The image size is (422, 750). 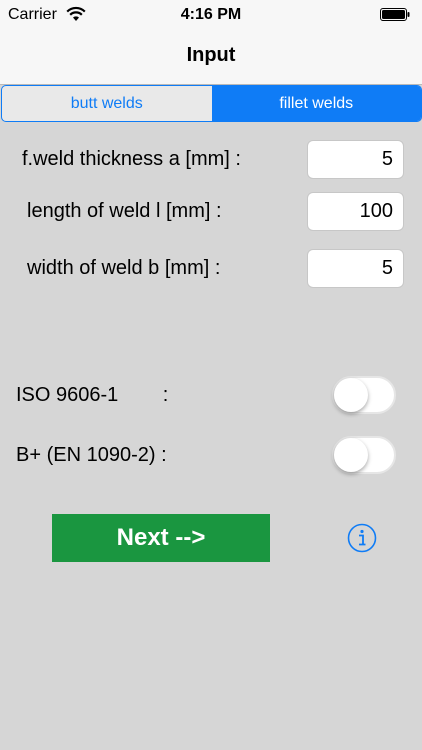 What do you see at coordinates (362, 538) in the screenshot?
I see `info-circle-icon` at bounding box center [362, 538].